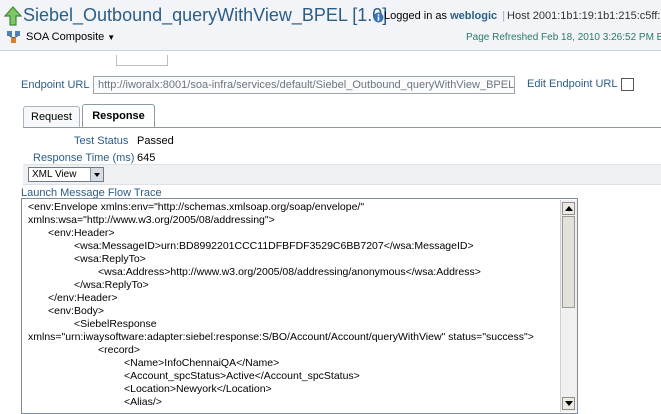 This screenshot has height=414, width=661. I want to click on response-time-label: Response Time (ms), so click(84, 158).